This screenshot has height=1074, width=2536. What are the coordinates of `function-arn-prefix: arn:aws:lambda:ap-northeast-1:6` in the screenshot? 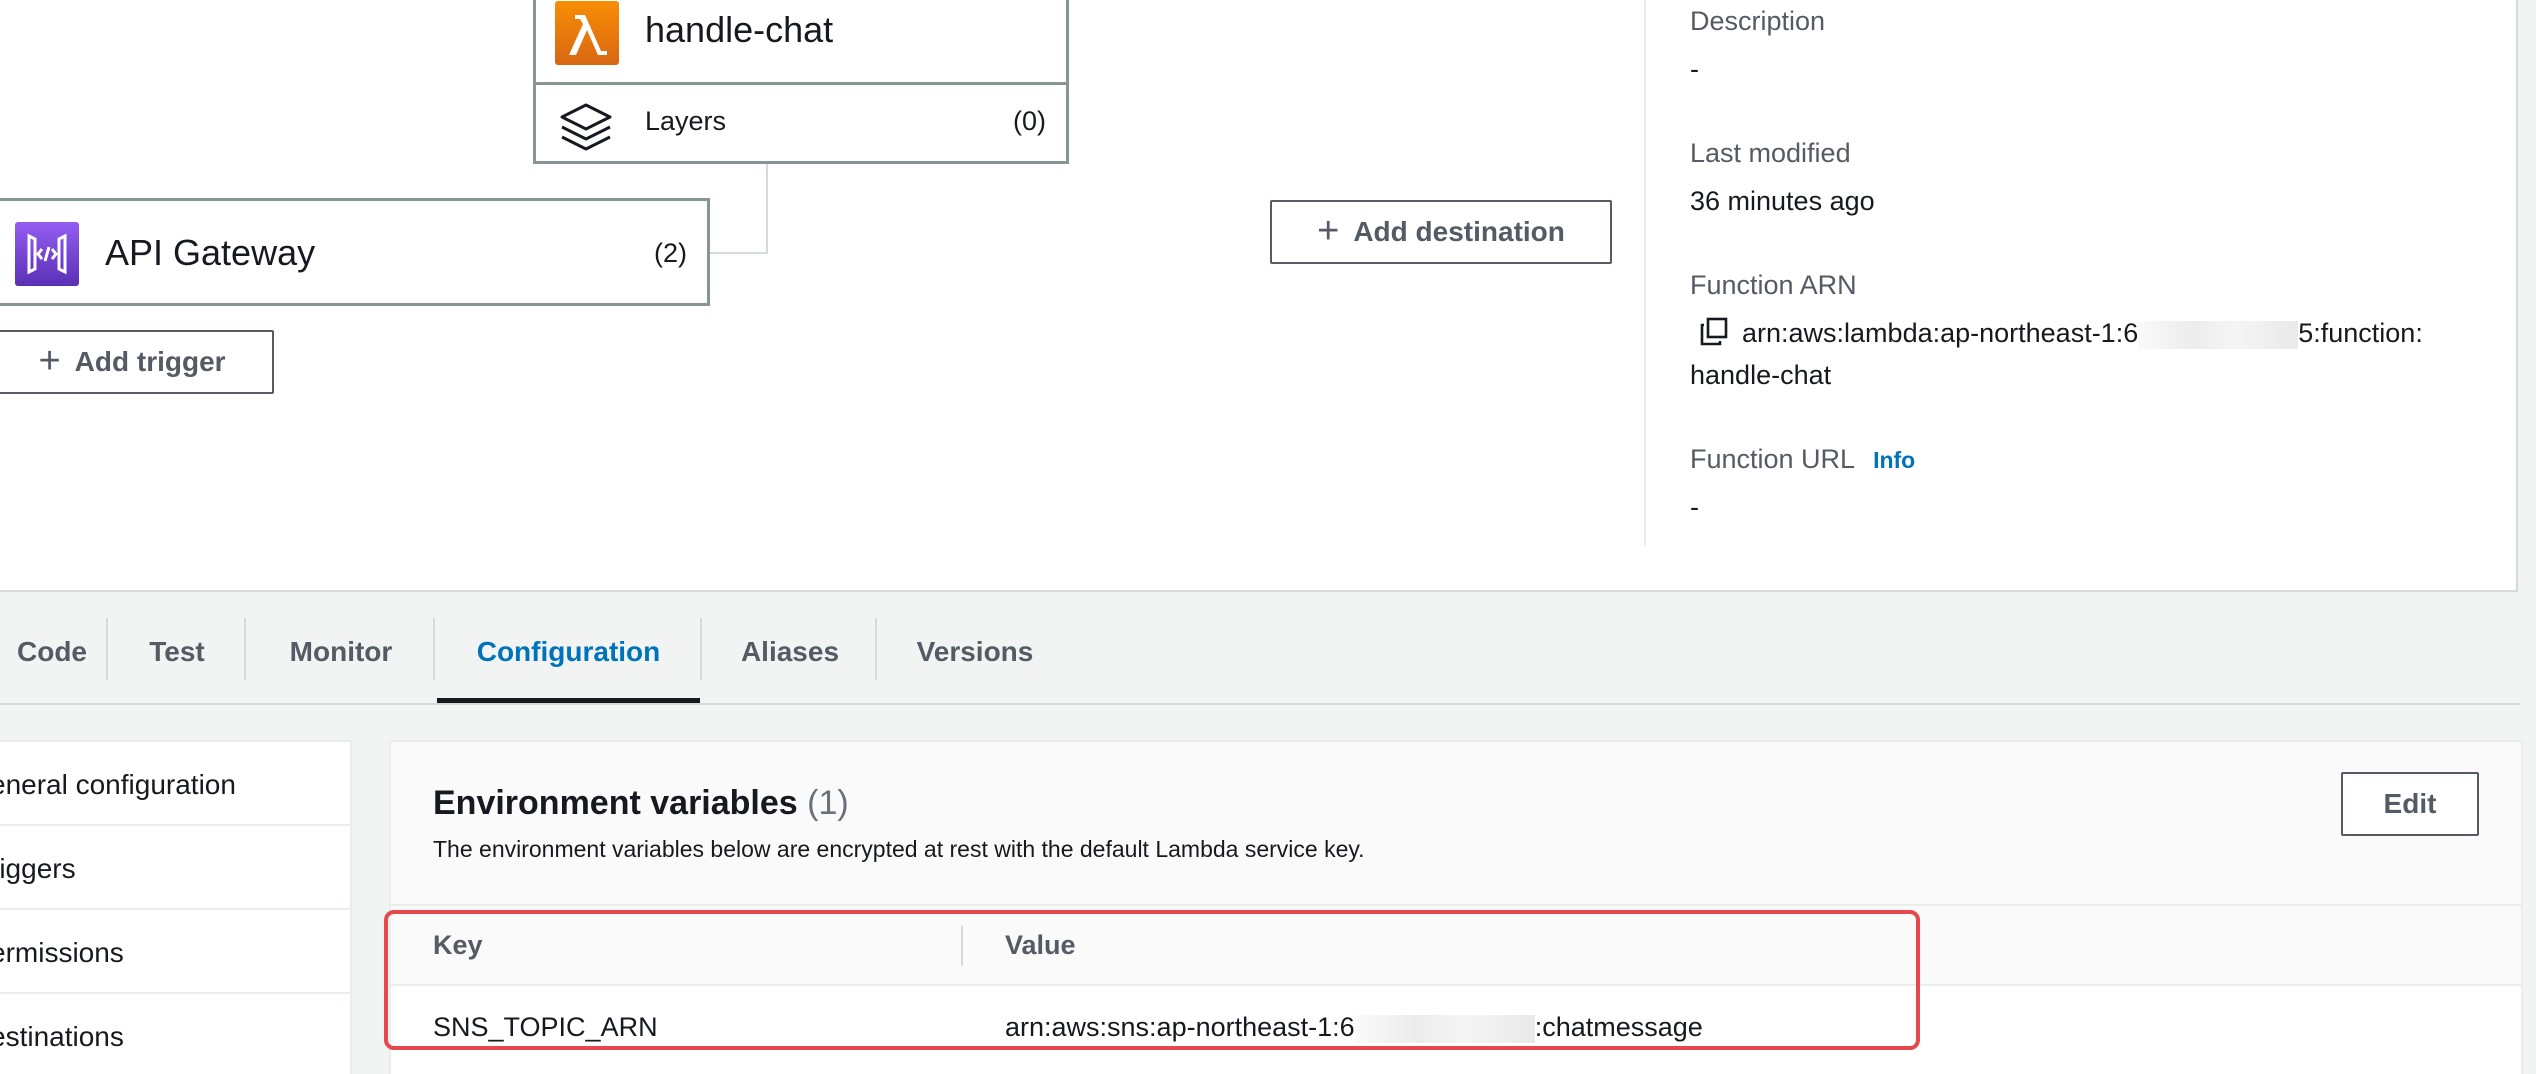 It's located at (1940, 333).